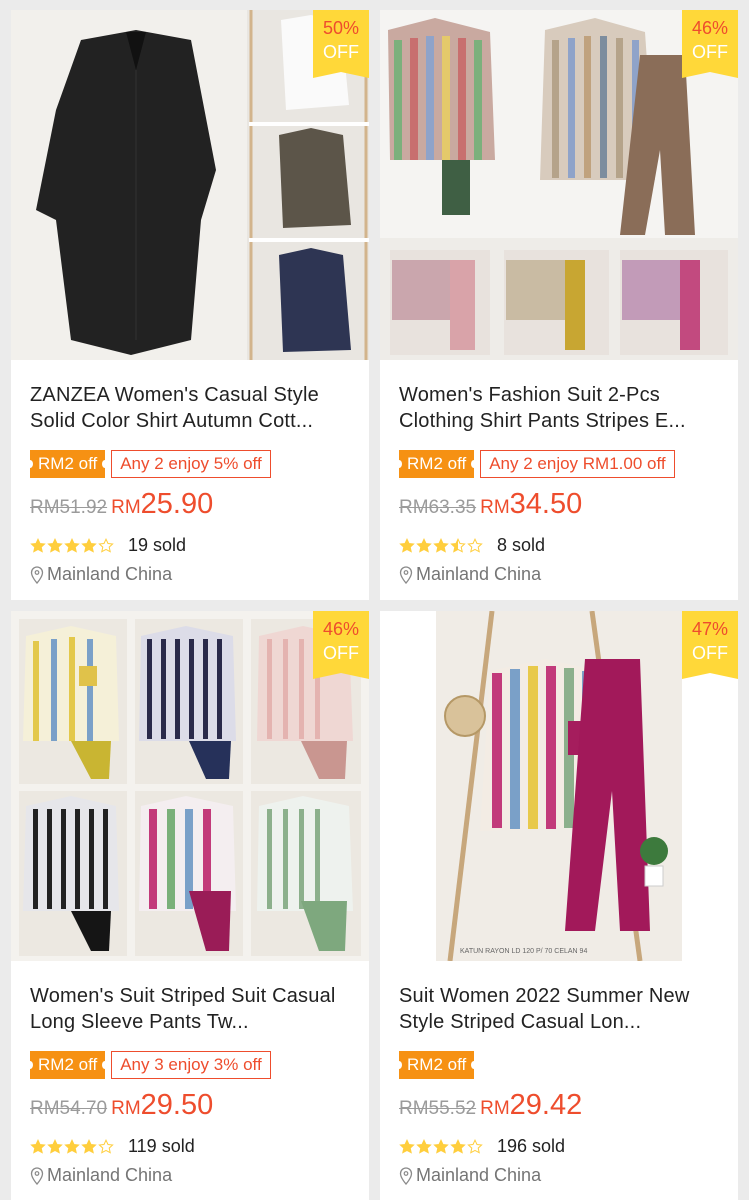  I want to click on sale-price: 29.42, so click(546, 1105).